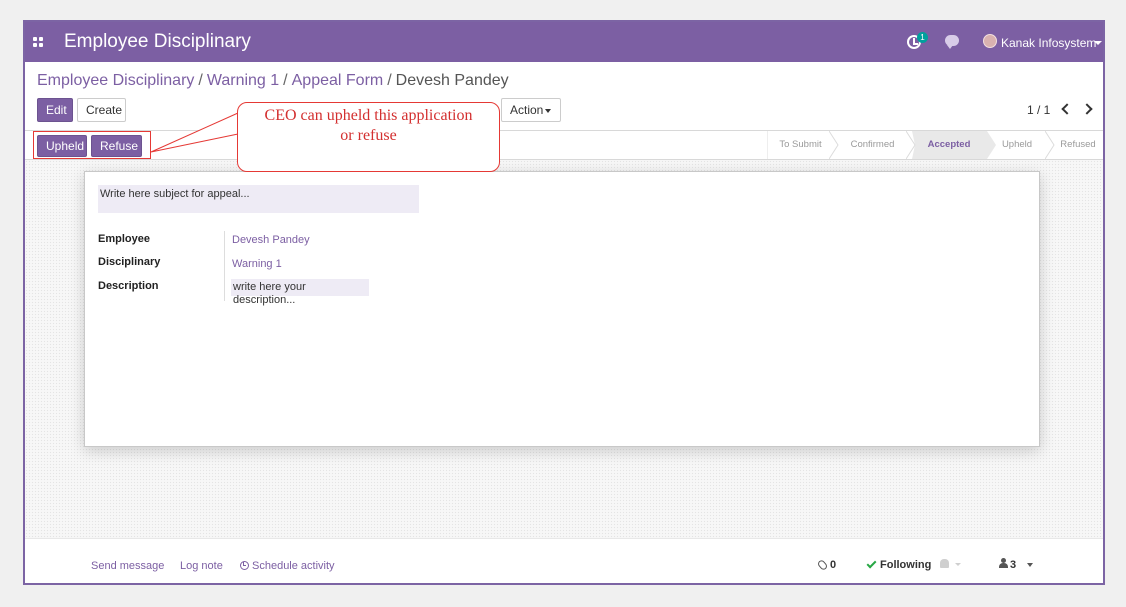 This screenshot has width=1126, height=607. What do you see at coordinates (1075, 145) in the screenshot?
I see `status-step-refused: Refused` at bounding box center [1075, 145].